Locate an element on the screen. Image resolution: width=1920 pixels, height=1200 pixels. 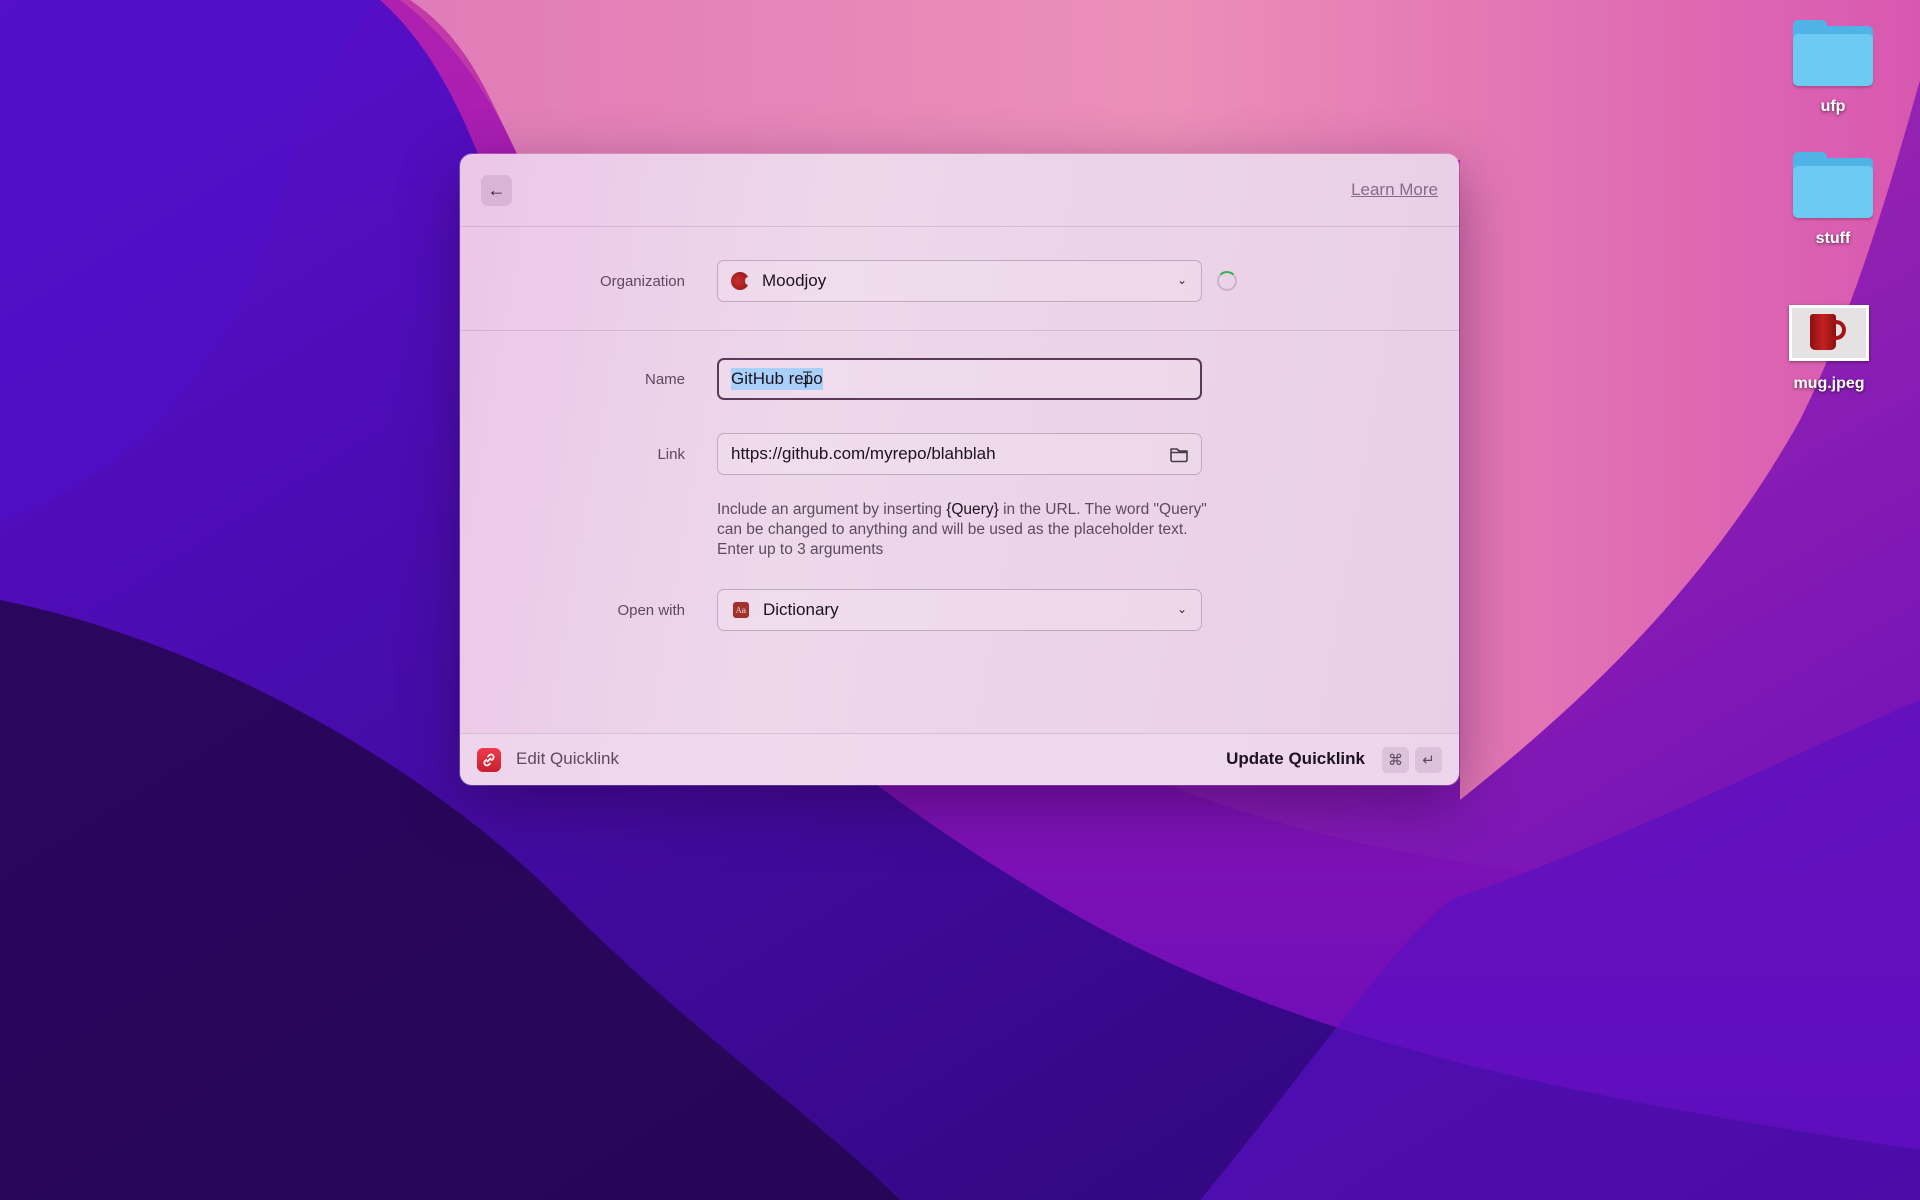
dictionary-app-icon: Aa is located at coordinates (741, 610).